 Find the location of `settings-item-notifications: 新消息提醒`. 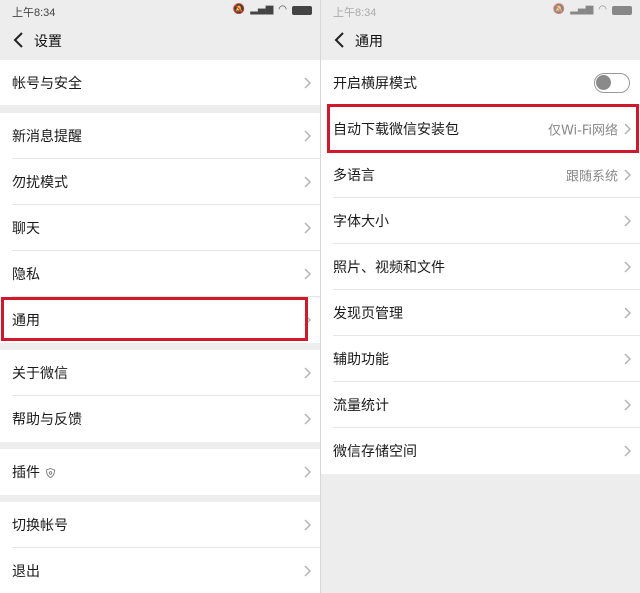

settings-item-notifications: 新消息提醒 is located at coordinates (160, 136).